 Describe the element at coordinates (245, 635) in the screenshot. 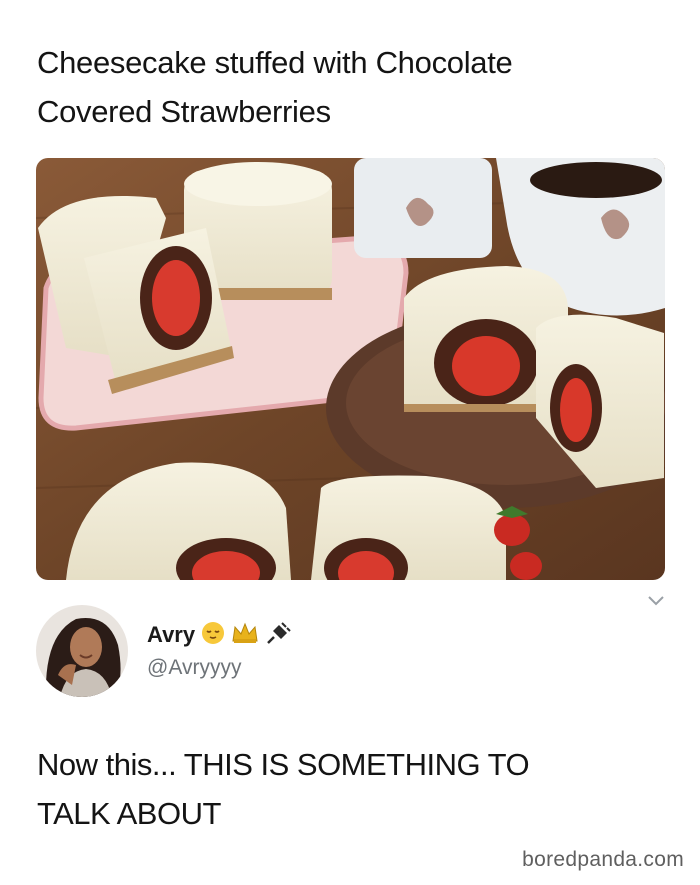

I see `crown-icon` at that location.